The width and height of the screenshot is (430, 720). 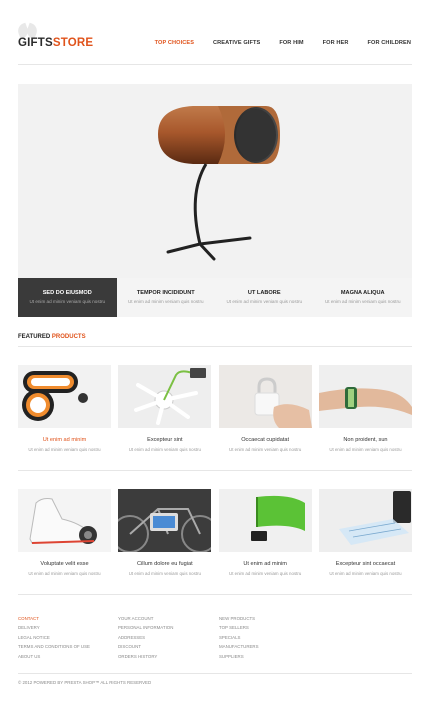 I want to click on figure-eight-speaker-icon, so click(x=64, y=396).